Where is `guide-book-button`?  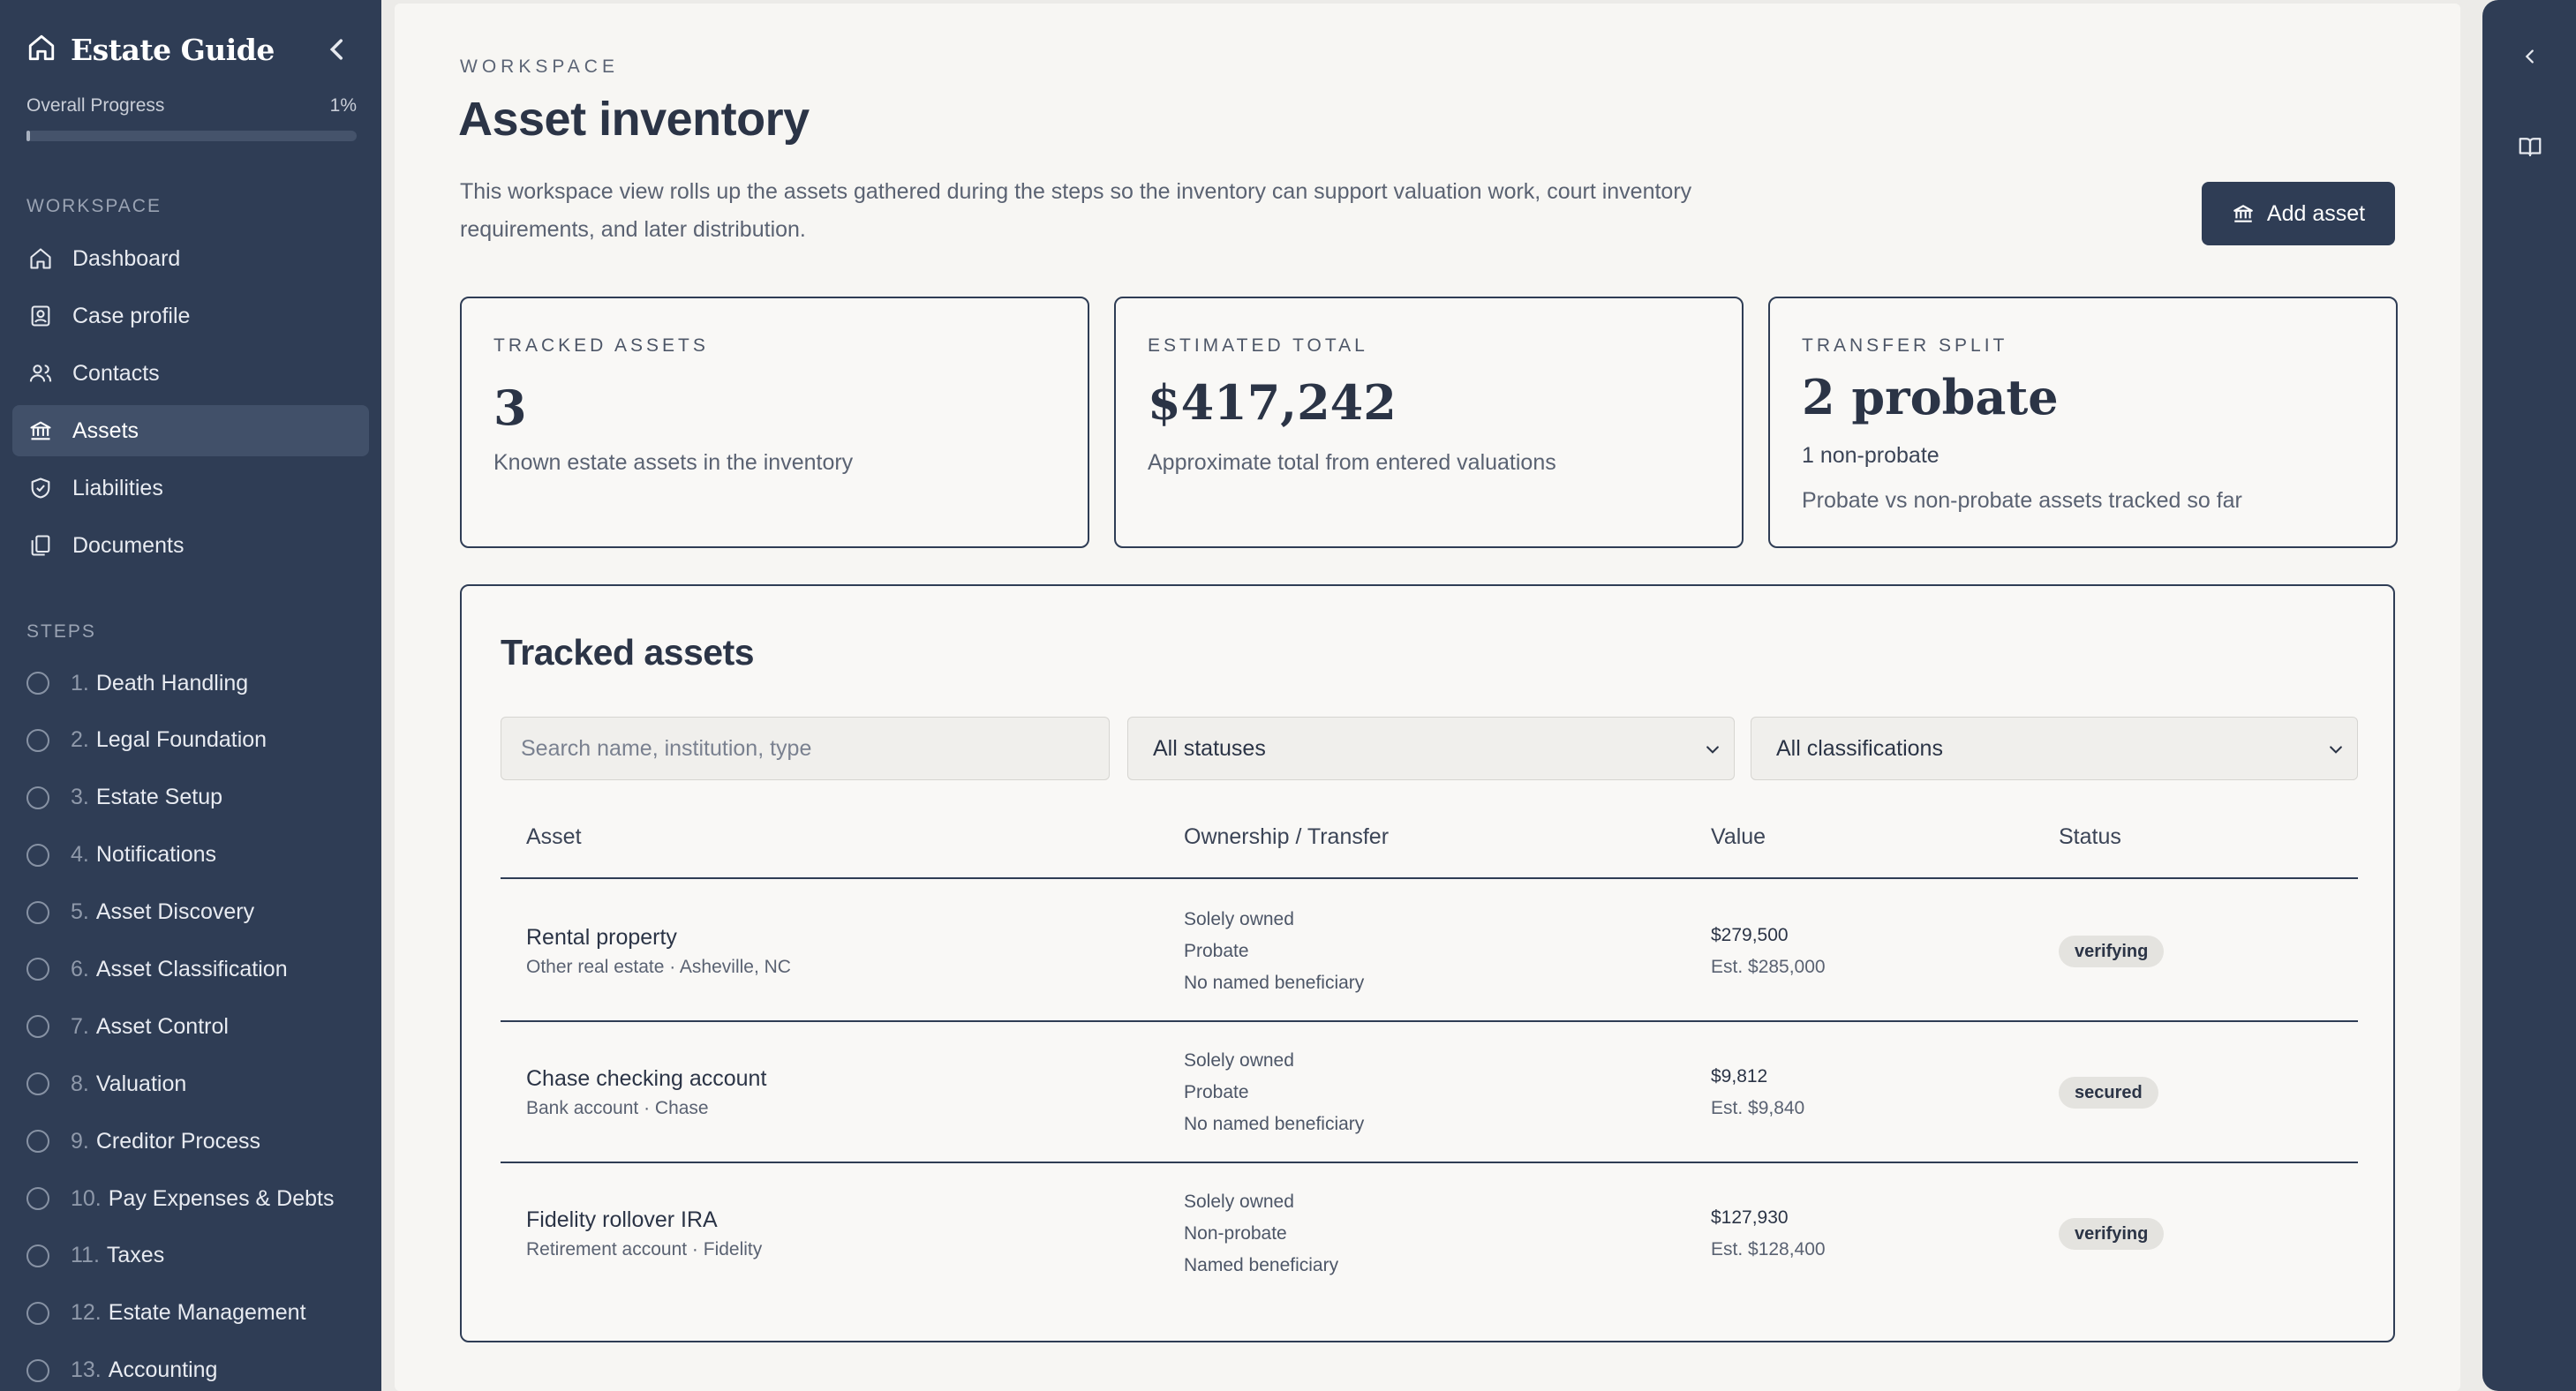 guide-book-button is located at coordinates (2530, 146).